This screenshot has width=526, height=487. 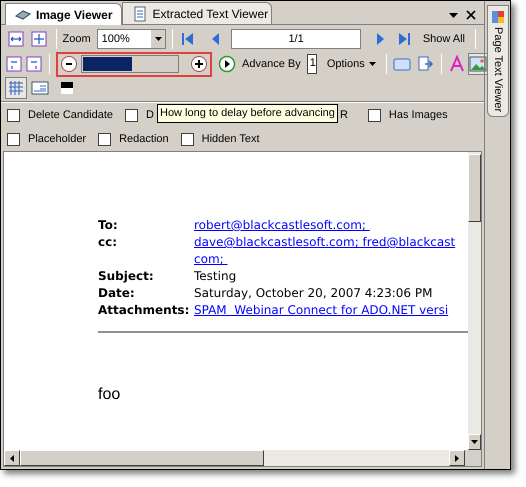 I want to click on font-icon, so click(x=457, y=64).